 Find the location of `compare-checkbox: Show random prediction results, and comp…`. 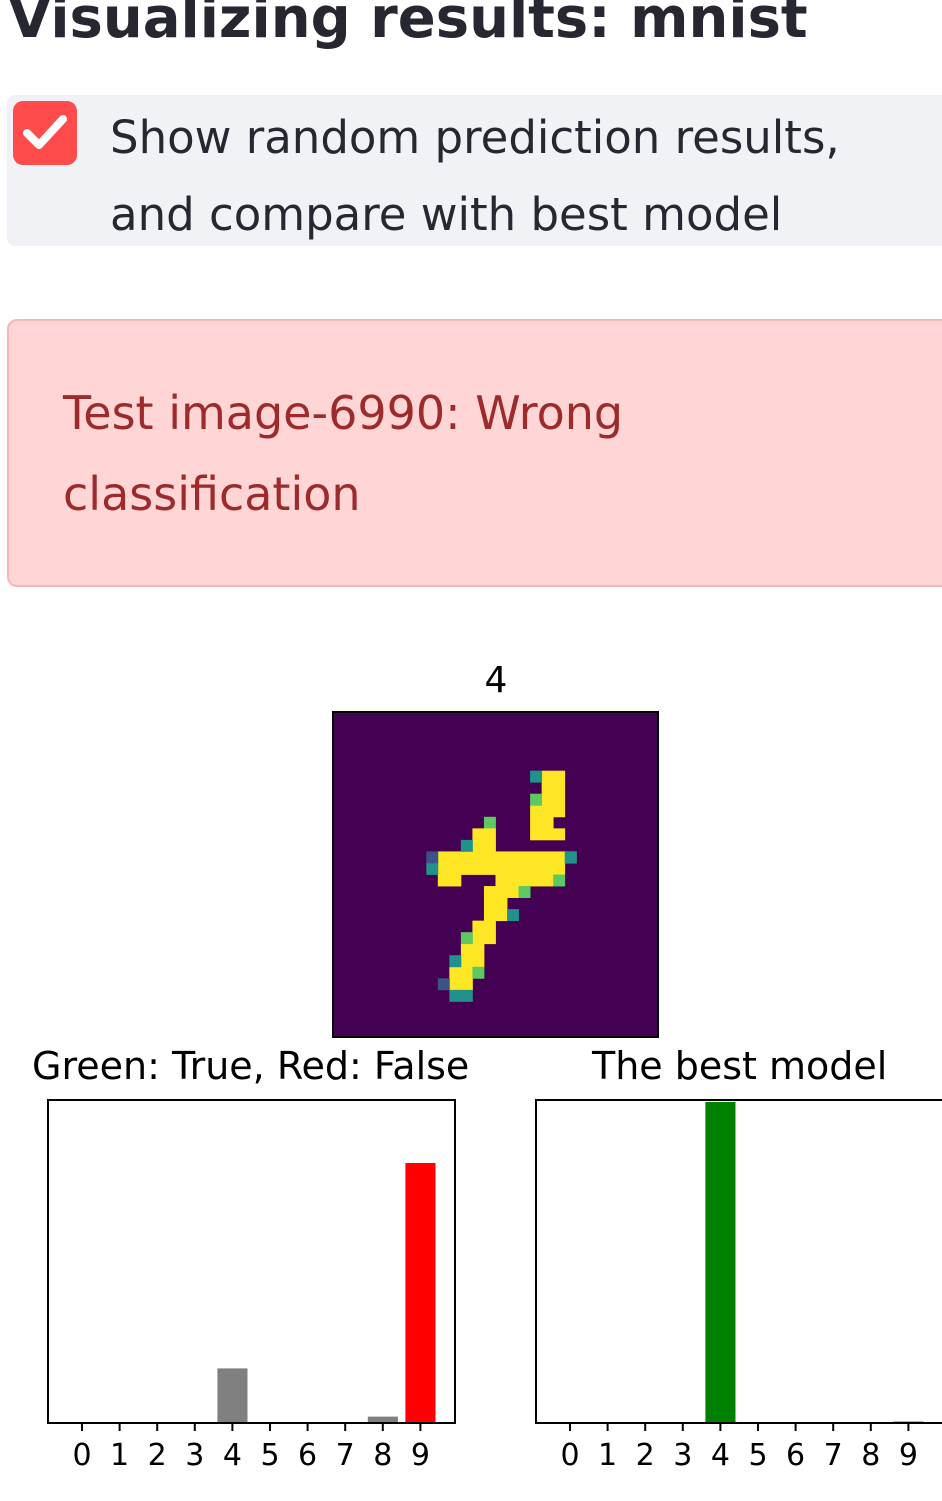

compare-checkbox: Show random prediction results, and comp… is located at coordinates (474, 170).